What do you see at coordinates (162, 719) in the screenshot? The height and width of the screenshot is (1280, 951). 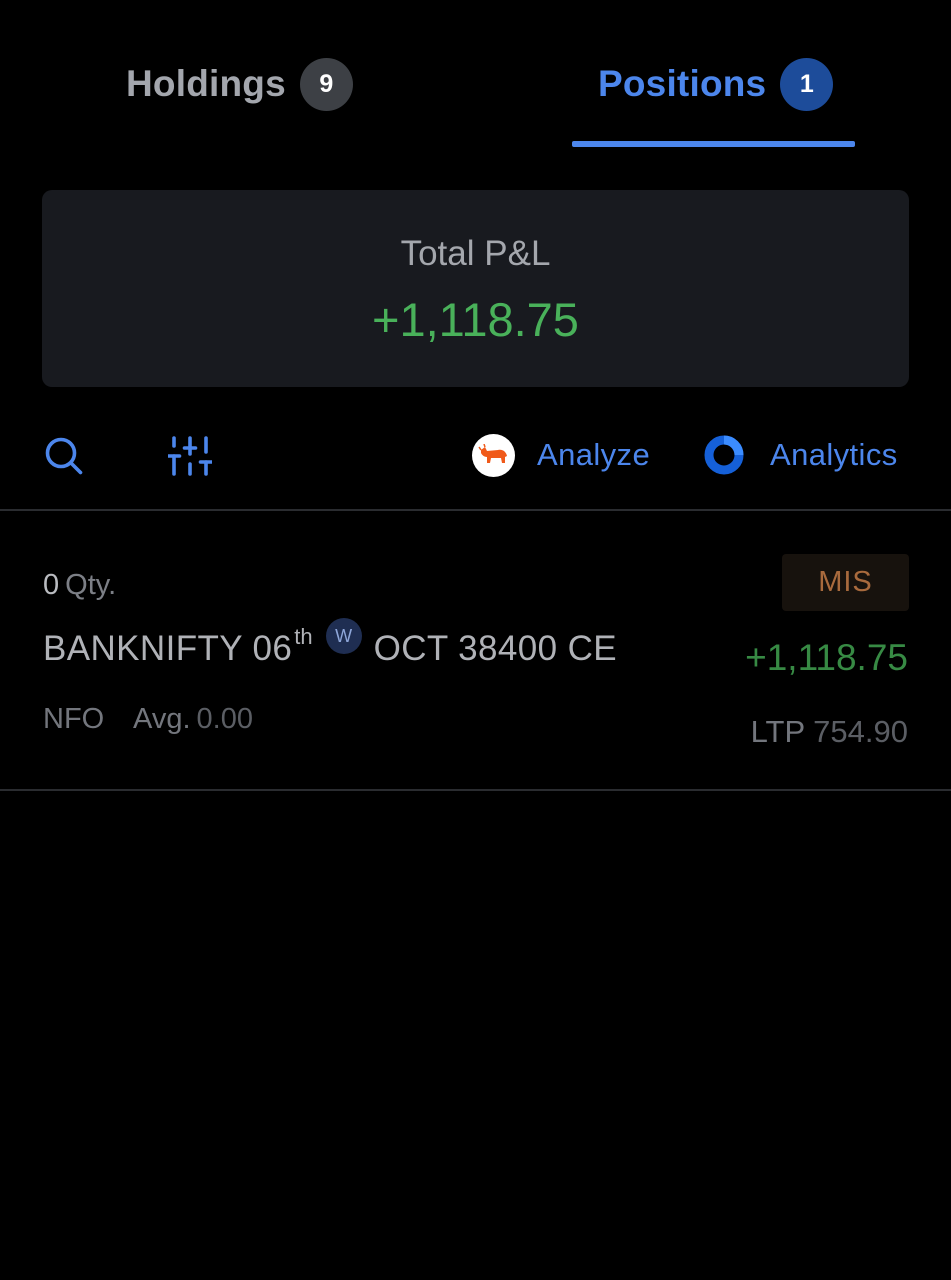 I see `avg-label: Avg.` at bounding box center [162, 719].